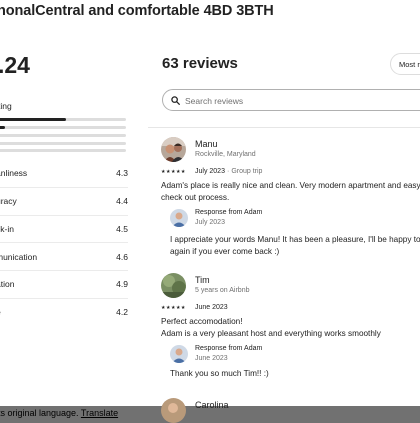 The image size is (420, 423). I want to click on category-label: anliness, so click(14, 173).